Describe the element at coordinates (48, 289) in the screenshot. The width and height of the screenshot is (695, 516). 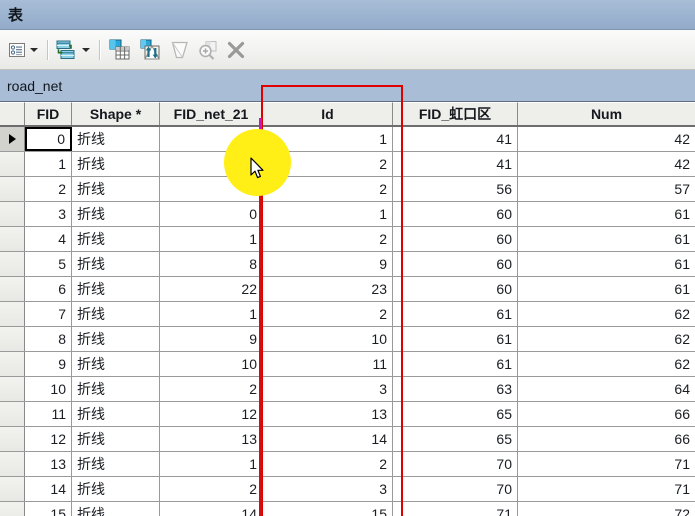
I see `cell-fid: 6` at that location.